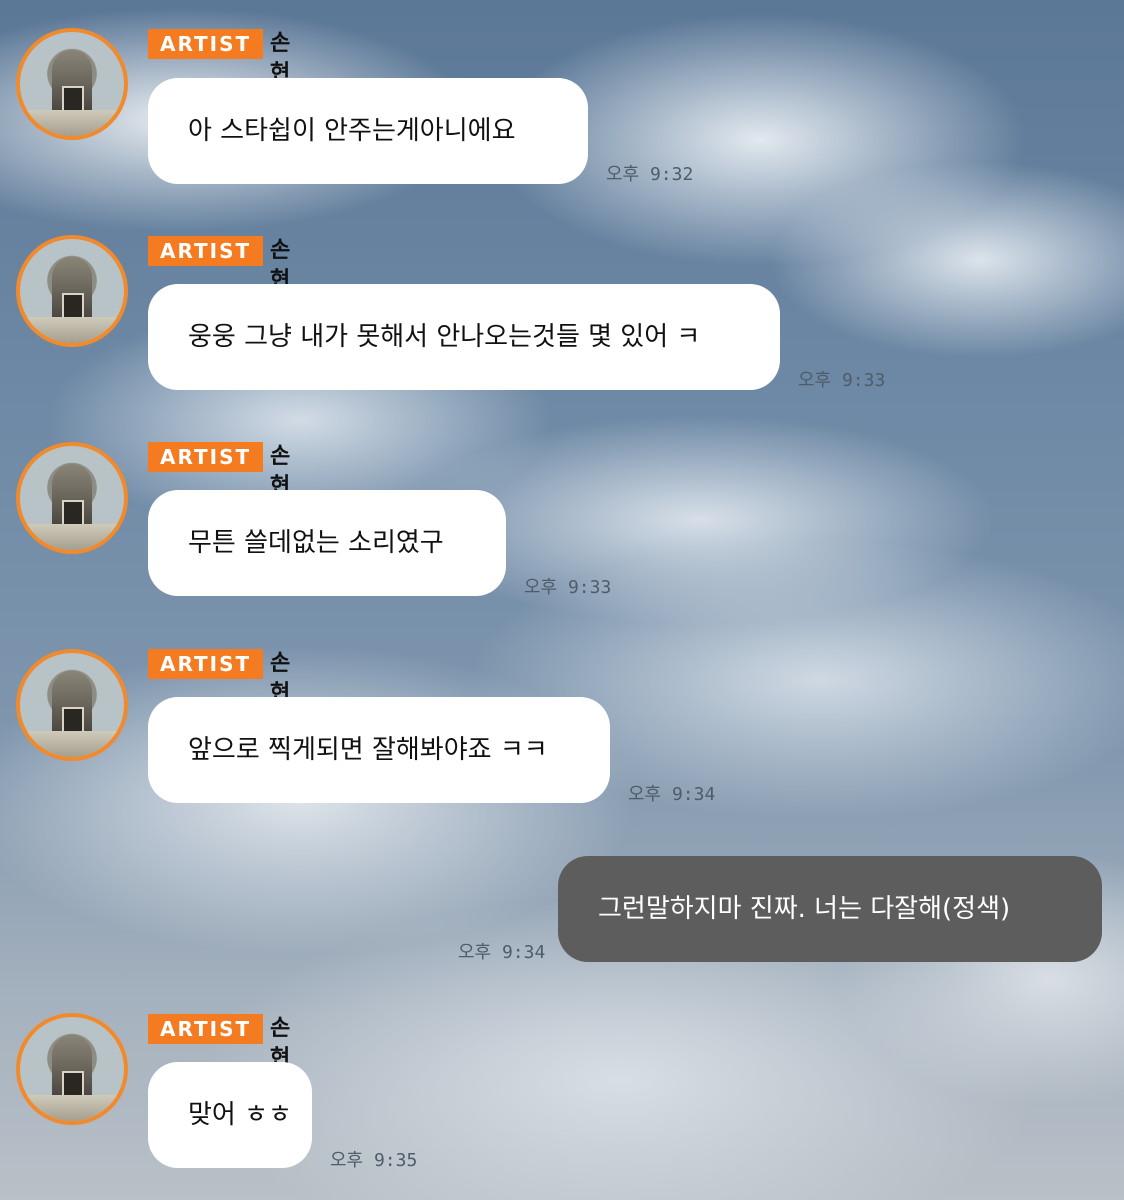 Image resolution: width=1124 pixels, height=1200 pixels. Describe the element at coordinates (830, 909) in the screenshot. I see `message-bubble-own: 그런말하지마 진짜. 너는 다잘해(정색)` at that location.